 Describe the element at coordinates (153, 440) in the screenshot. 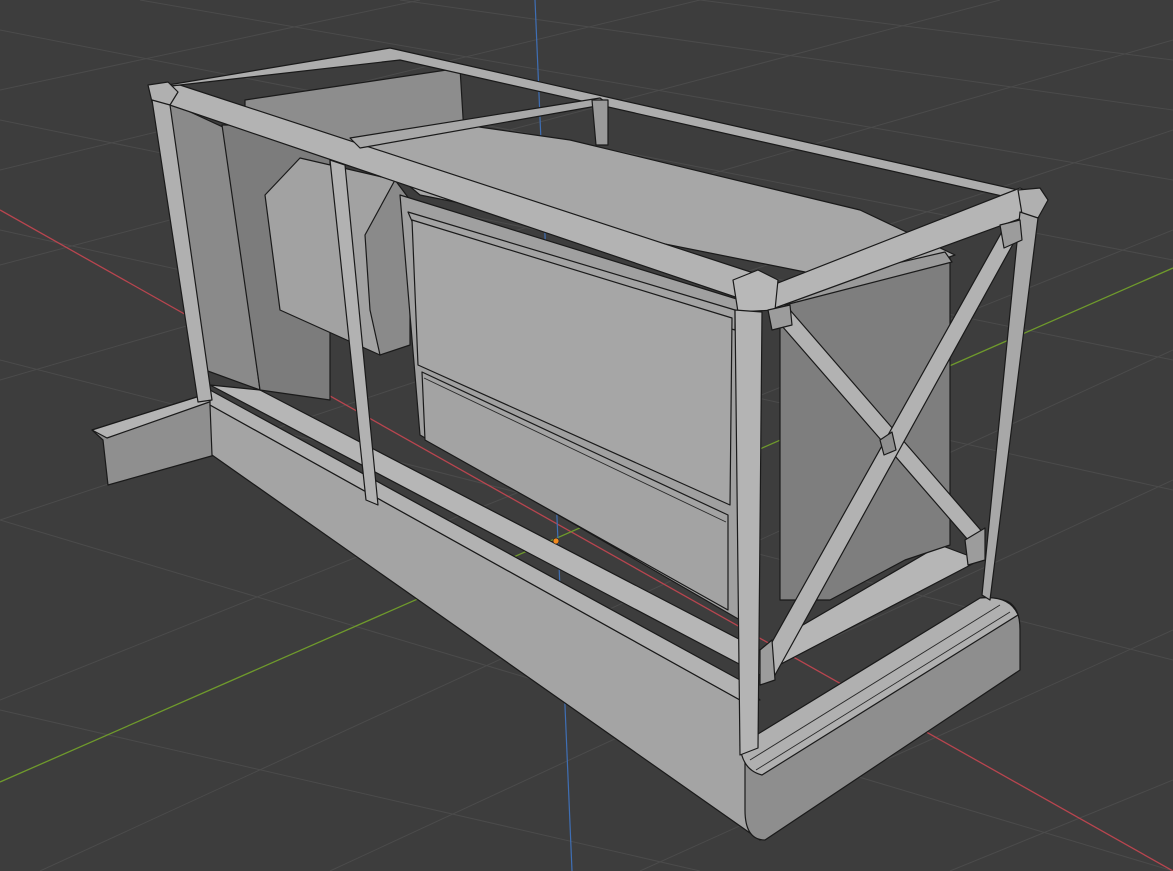

I see `ledge-plate` at that location.